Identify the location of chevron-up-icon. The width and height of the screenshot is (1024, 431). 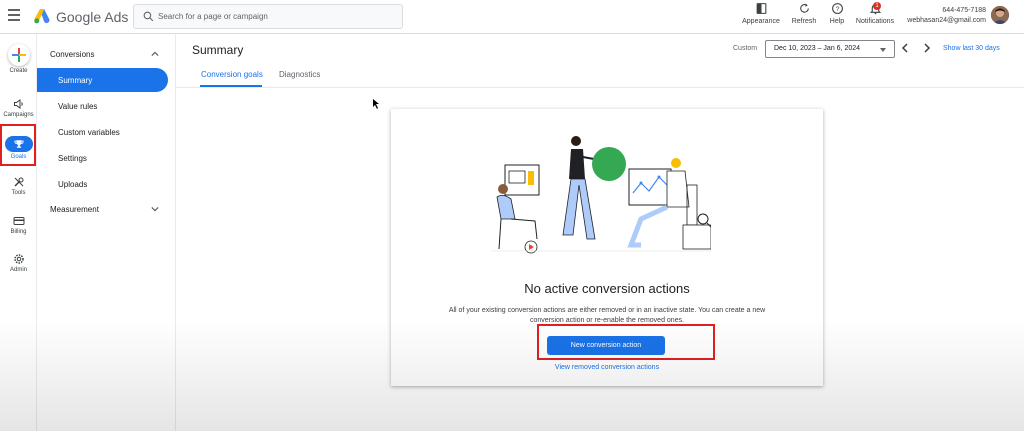
(155, 54).